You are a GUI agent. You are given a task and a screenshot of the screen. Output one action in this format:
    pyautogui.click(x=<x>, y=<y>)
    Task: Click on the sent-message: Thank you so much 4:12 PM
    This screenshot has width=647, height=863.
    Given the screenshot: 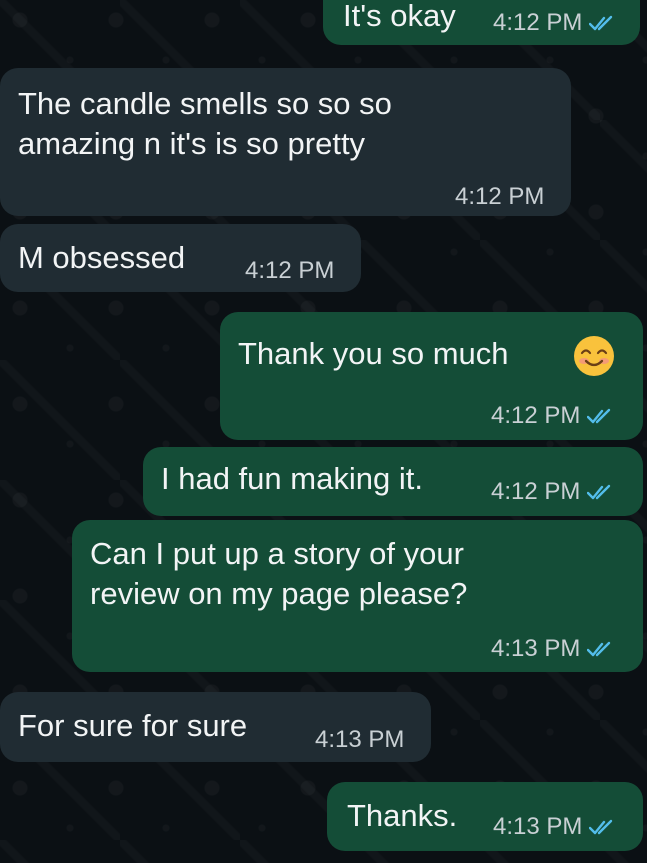 What is the action you would take?
    pyautogui.click(x=431, y=376)
    